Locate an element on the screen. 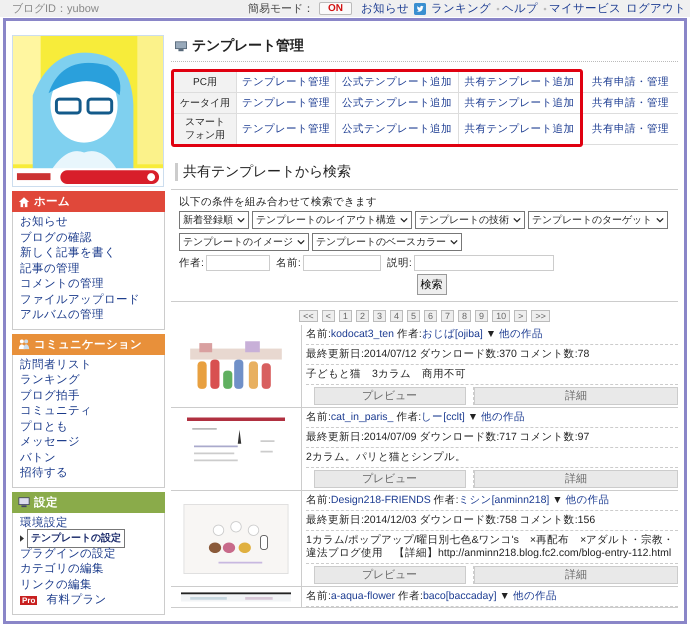 This screenshot has width=690, height=626. page-button: 2 is located at coordinates (362, 316).